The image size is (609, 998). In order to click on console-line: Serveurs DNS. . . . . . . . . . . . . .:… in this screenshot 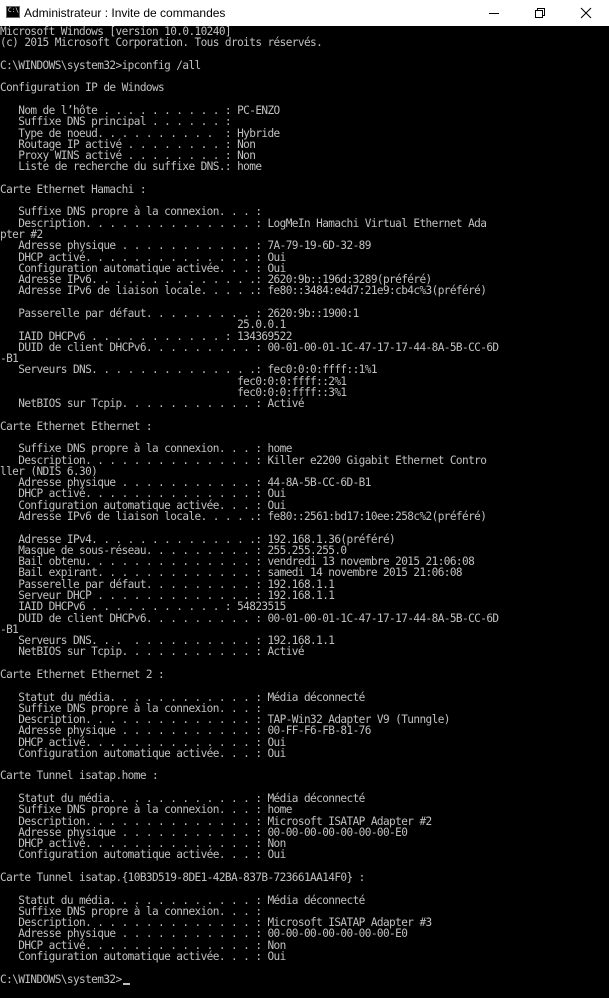, I will do `click(188, 370)`.